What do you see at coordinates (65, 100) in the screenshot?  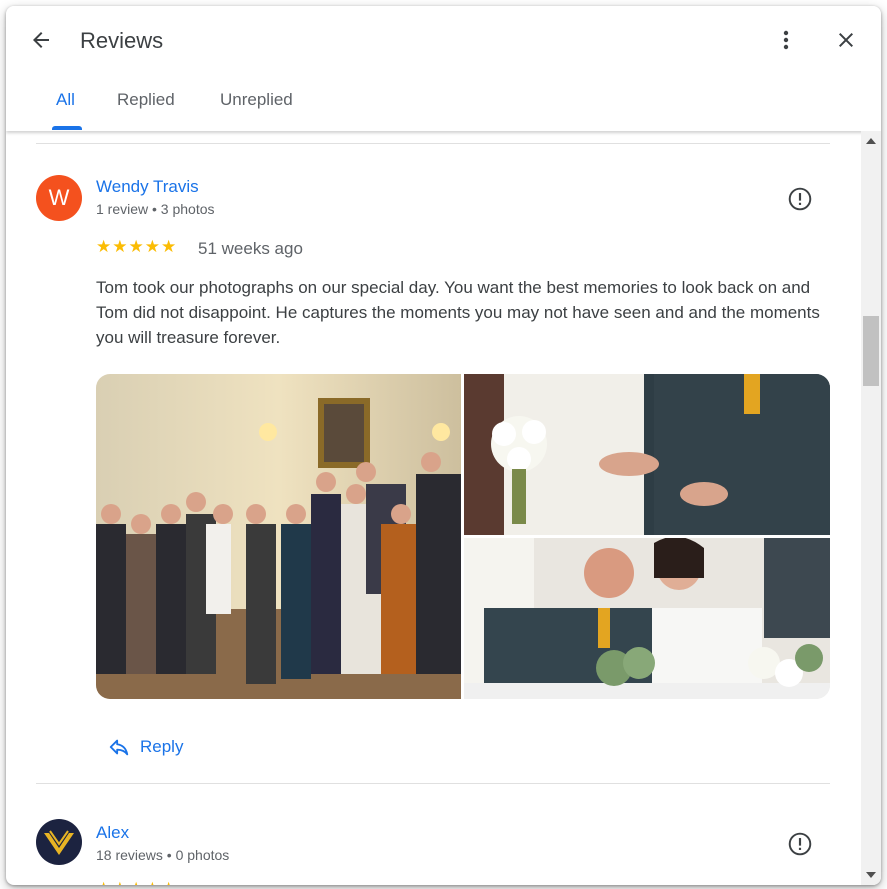 I see `tab-all: All` at bounding box center [65, 100].